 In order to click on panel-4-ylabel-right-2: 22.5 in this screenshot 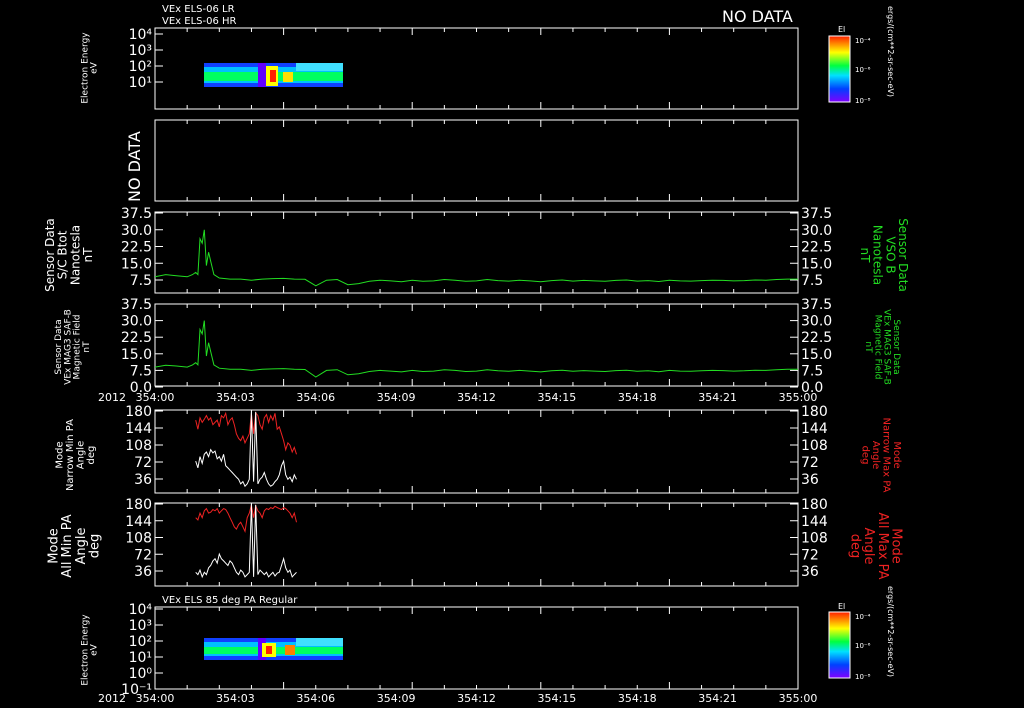, I will do `click(816, 338)`.